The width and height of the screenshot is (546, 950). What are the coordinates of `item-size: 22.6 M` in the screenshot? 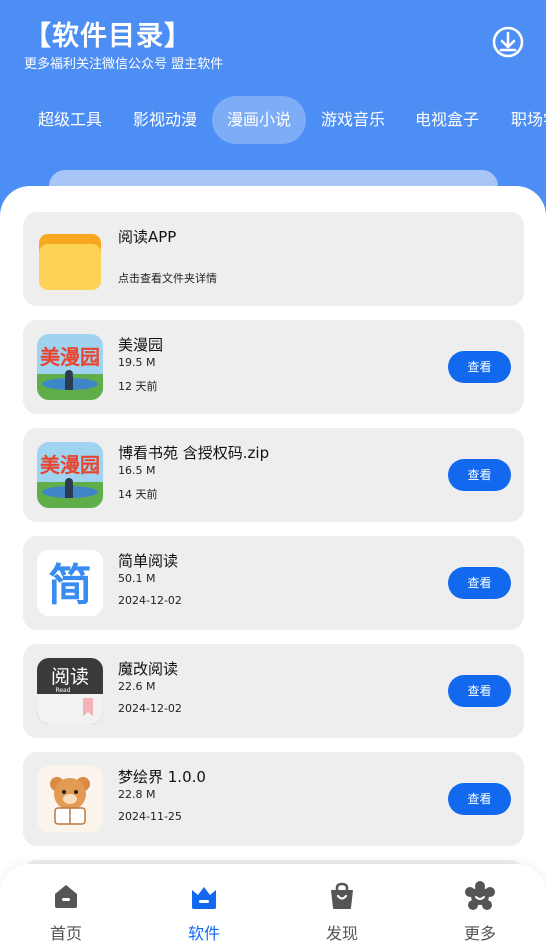 It's located at (137, 686).